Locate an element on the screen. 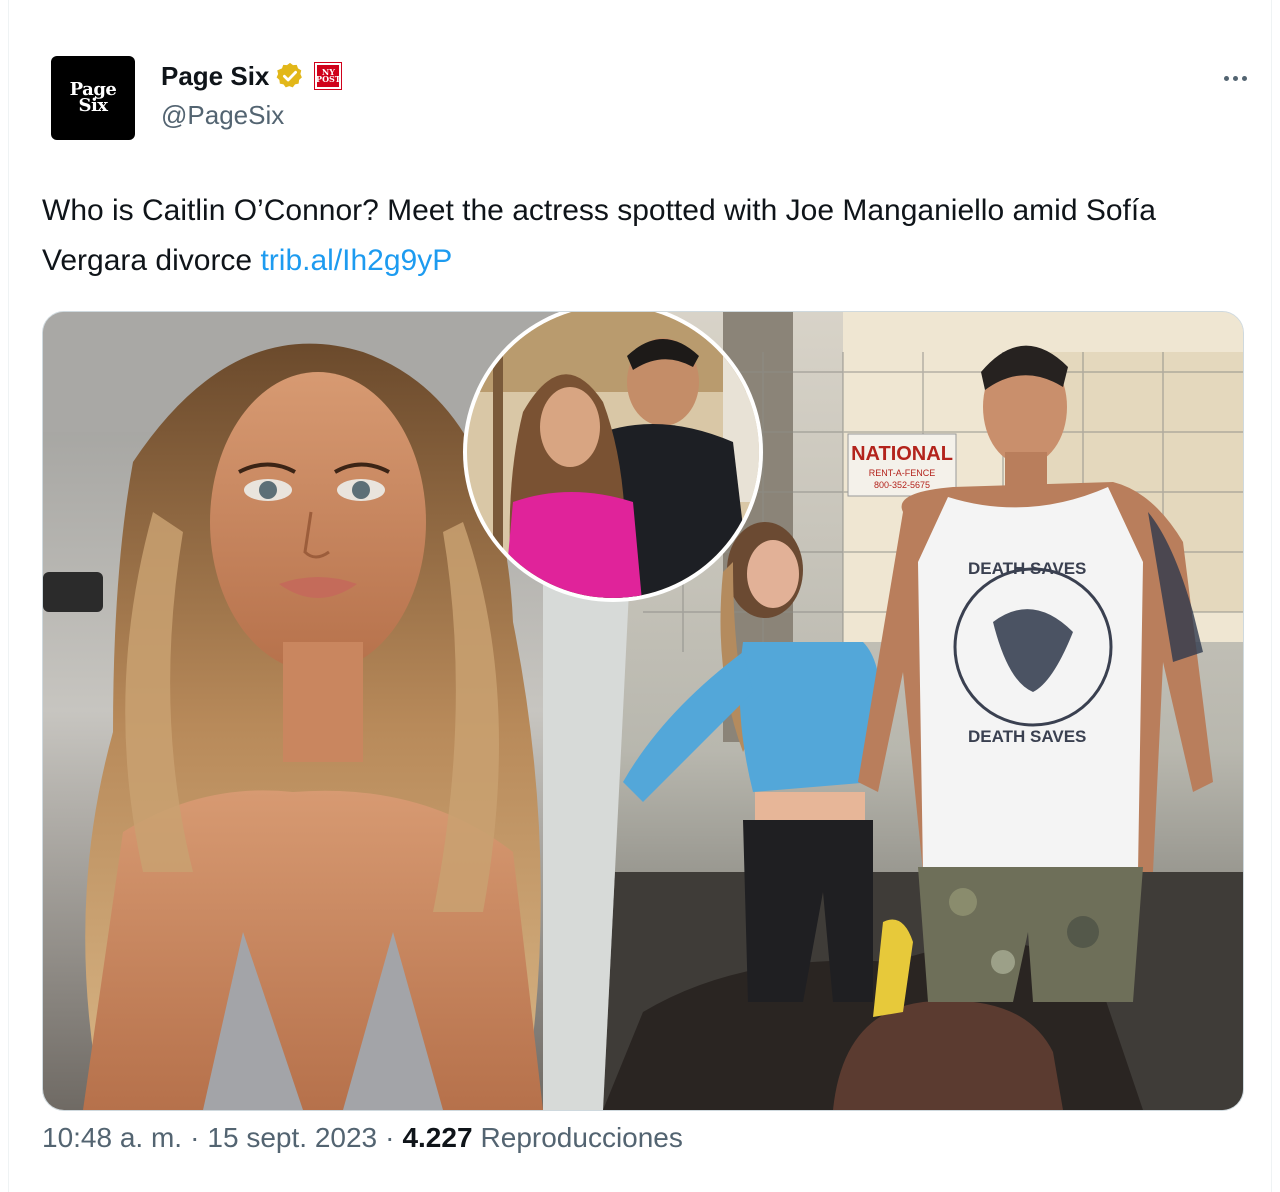 The image size is (1280, 1192). shirt-print-top: DEATH SAVES is located at coordinates (1027, 568).